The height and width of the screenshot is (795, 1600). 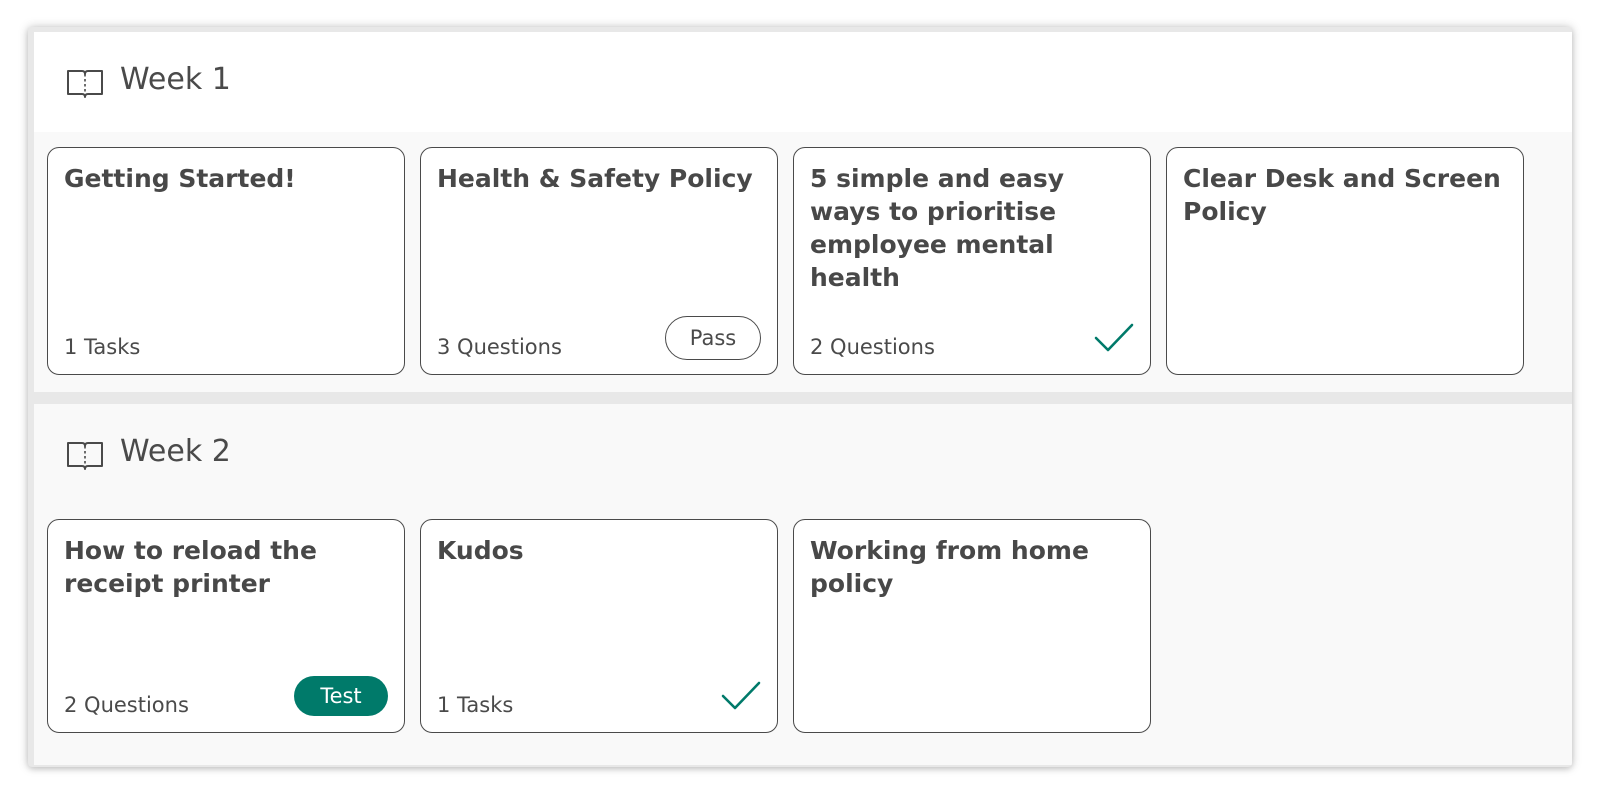 I want to click on week-header: Week 1, so click(x=803, y=82).